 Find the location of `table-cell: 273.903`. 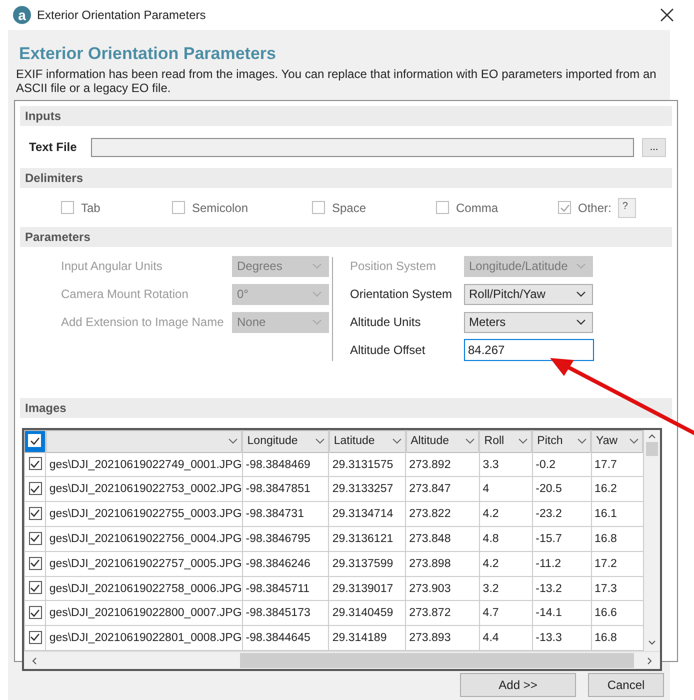

table-cell: 273.903 is located at coordinates (443, 588).